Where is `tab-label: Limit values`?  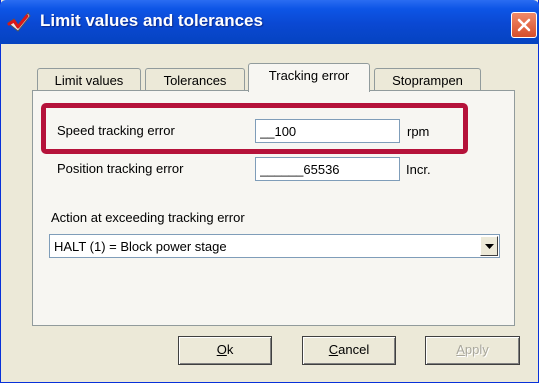
tab-label: Limit values is located at coordinates (89, 80).